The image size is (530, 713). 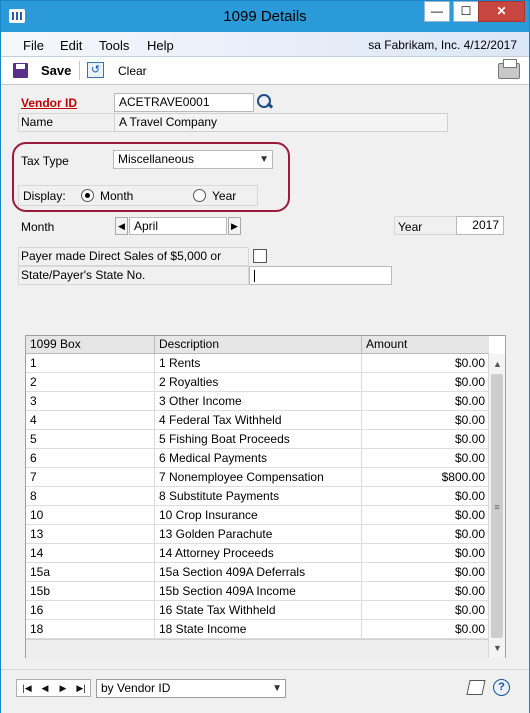 I want to click on table-row: 33 Other Income $0.00, so click(x=257, y=401).